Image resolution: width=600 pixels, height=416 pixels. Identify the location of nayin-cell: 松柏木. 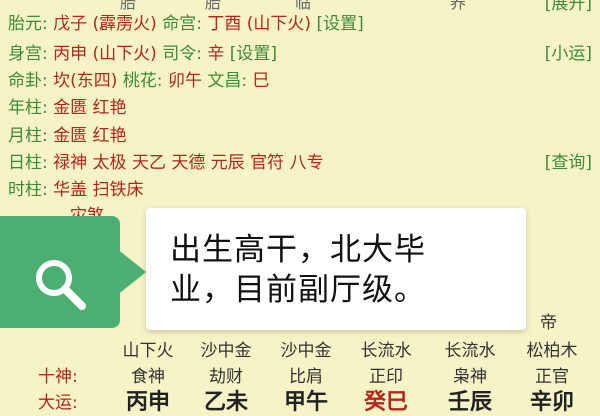
(552, 351).